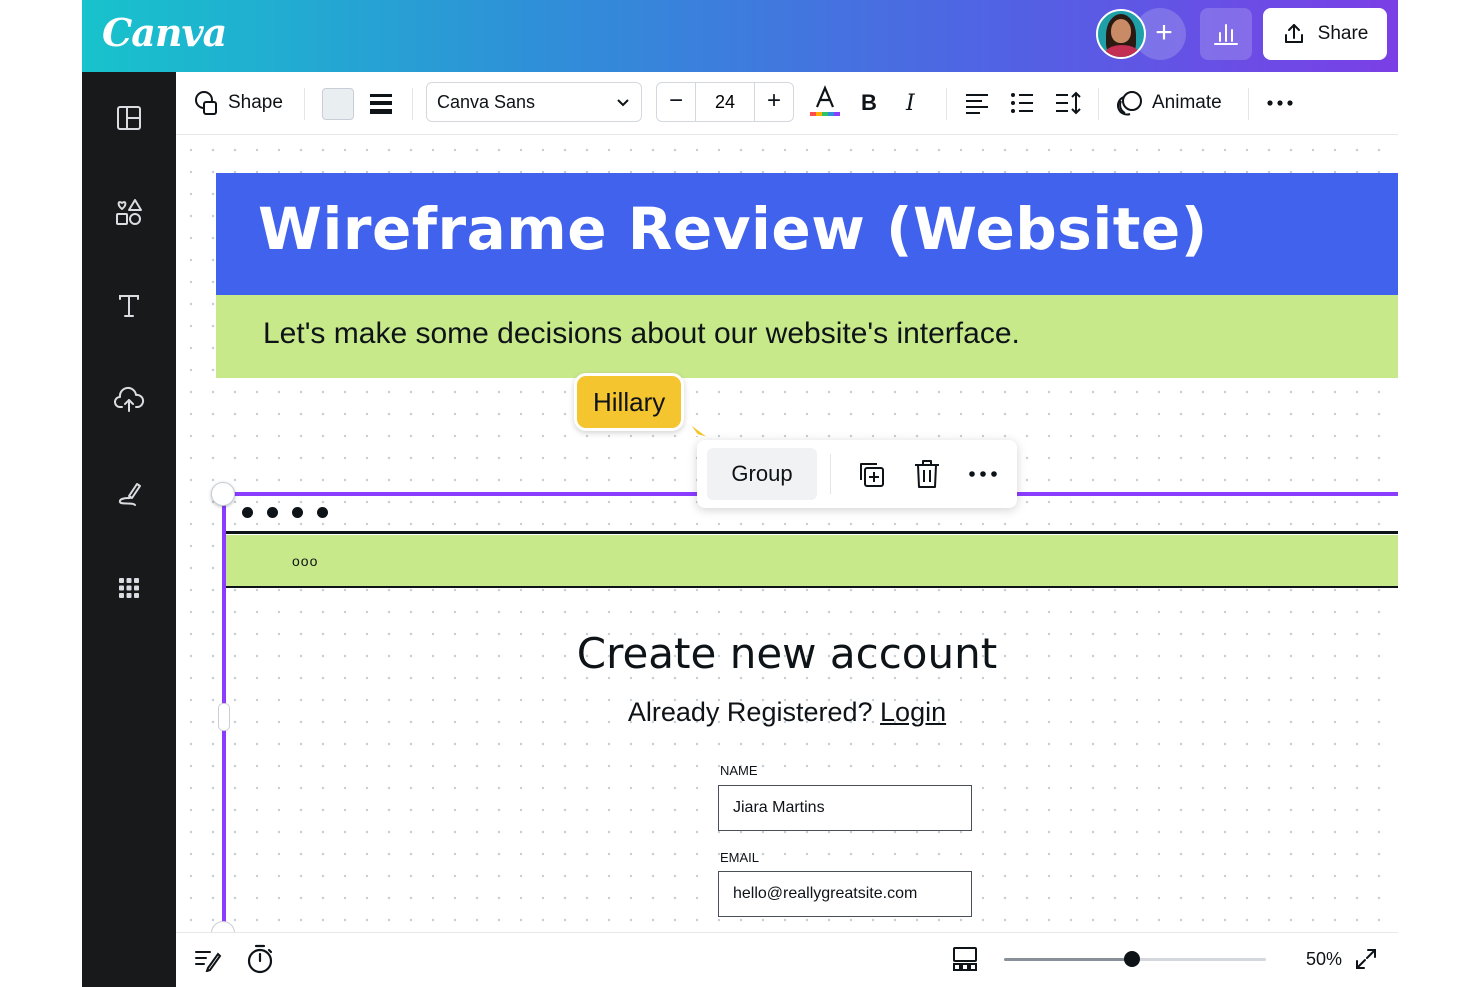 The height and width of the screenshot is (987, 1480). I want to click on left-sidebar, so click(129, 529).